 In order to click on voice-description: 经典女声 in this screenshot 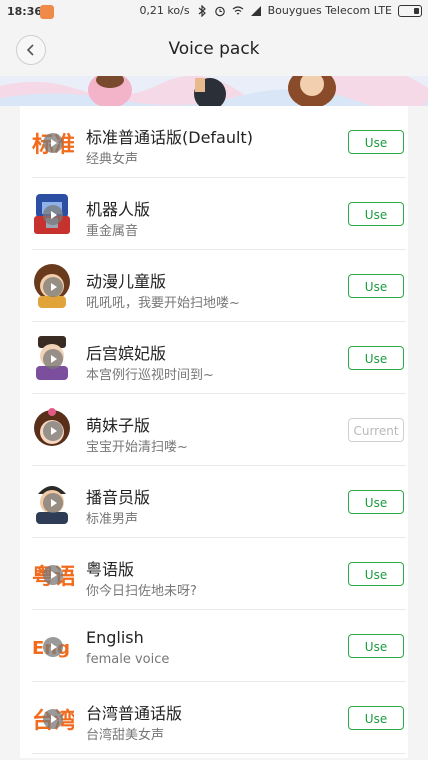, I will do `click(112, 159)`.